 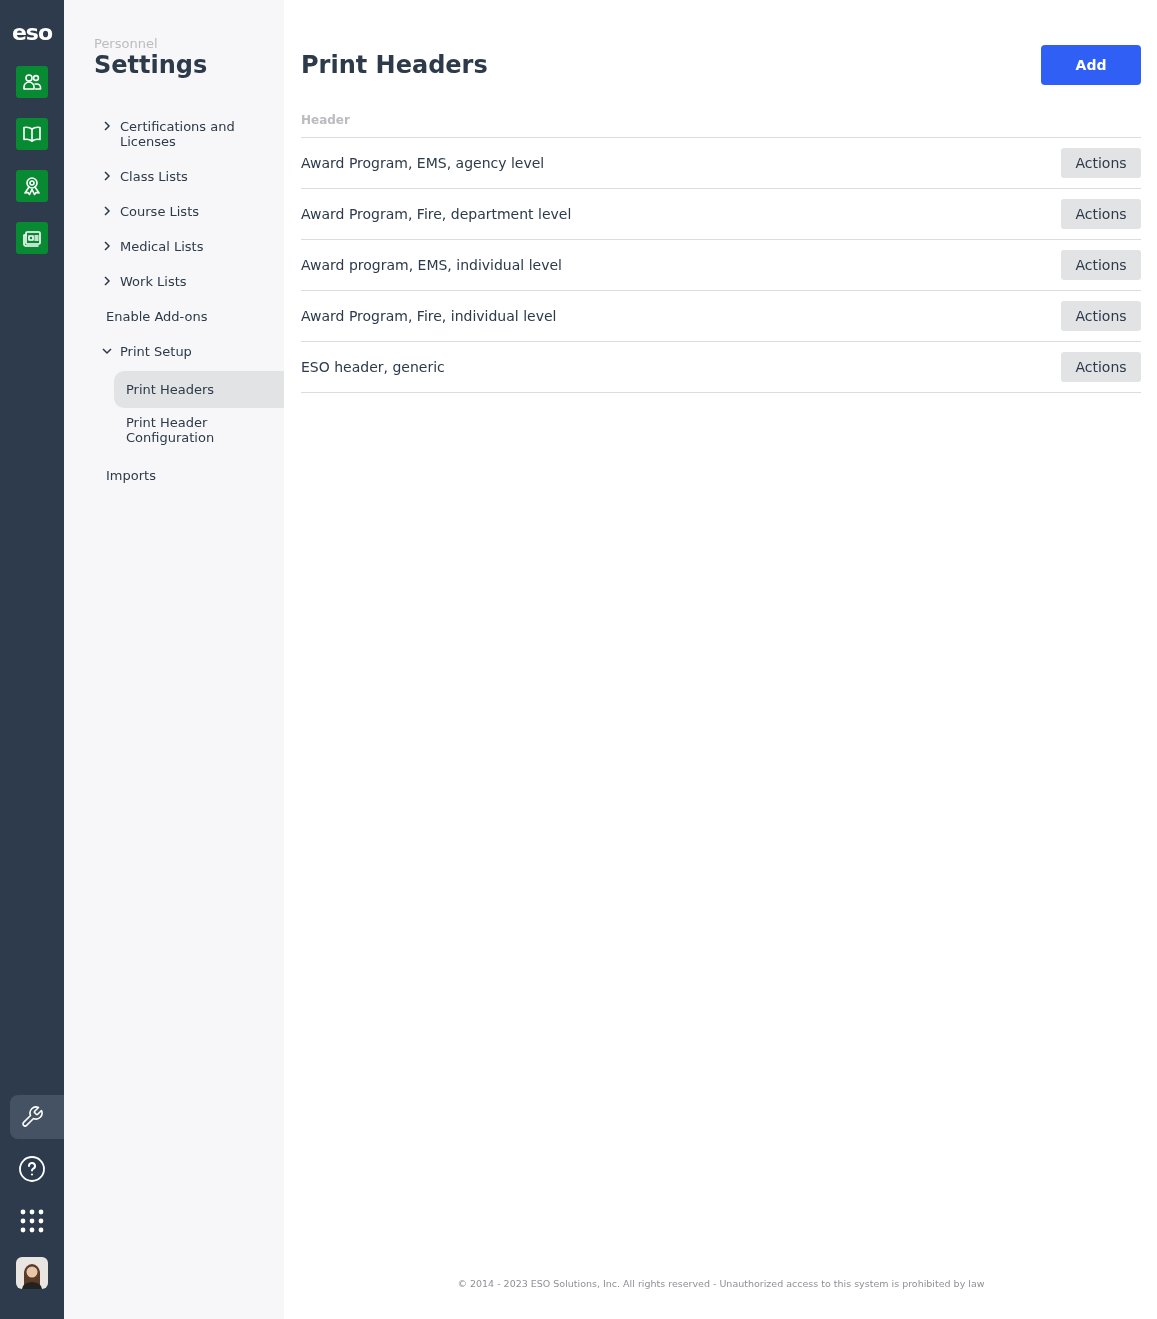 I want to click on copyright-footer: © 2014 - 2023 ESO Solutions, Inc. All rights reserved - Unauthorized access to this system is prohibited by law, so click(x=721, y=1283).